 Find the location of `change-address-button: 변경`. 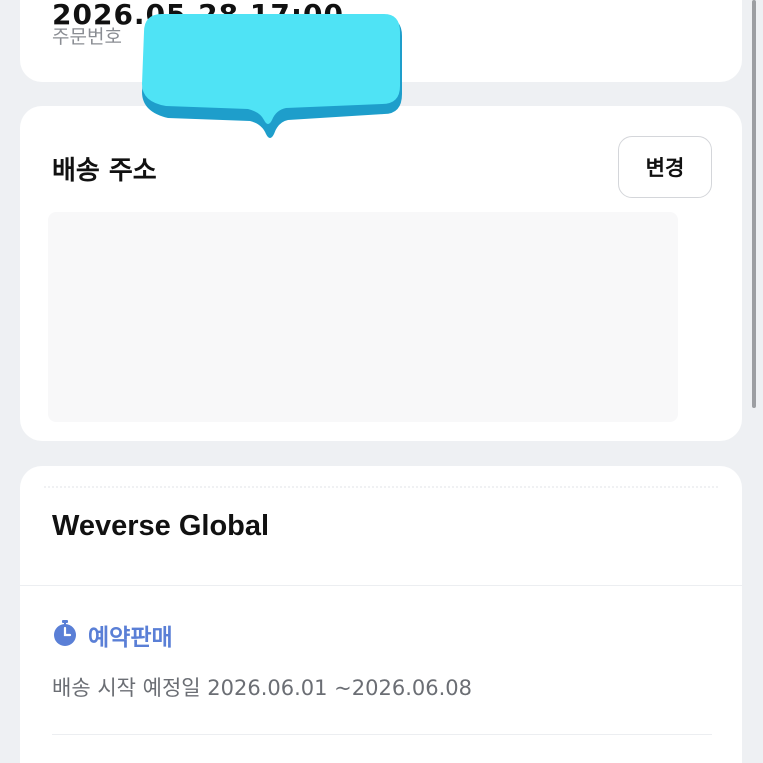

change-address-button: 변경 is located at coordinates (665, 167).